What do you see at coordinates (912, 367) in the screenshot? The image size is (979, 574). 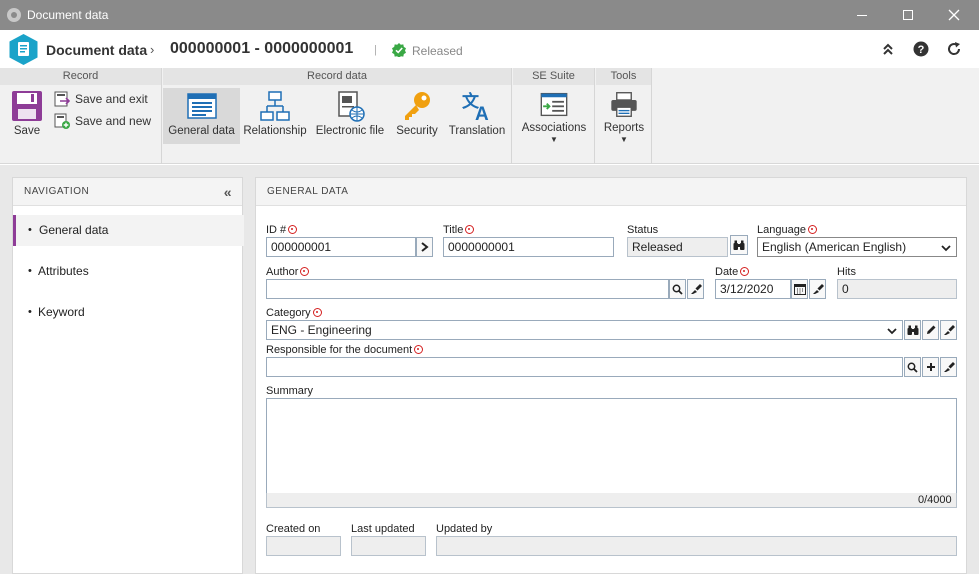 I see `responsible-search-button` at bounding box center [912, 367].